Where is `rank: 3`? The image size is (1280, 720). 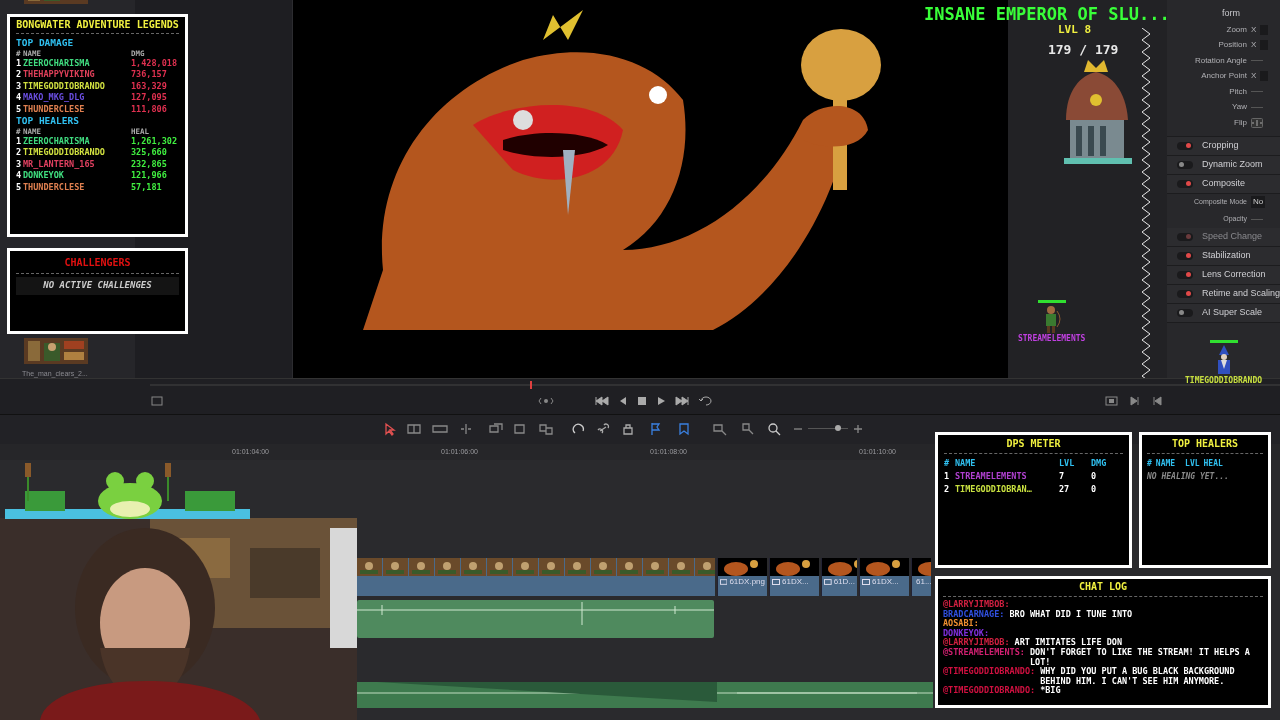
rank: 3 is located at coordinates (19, 86).